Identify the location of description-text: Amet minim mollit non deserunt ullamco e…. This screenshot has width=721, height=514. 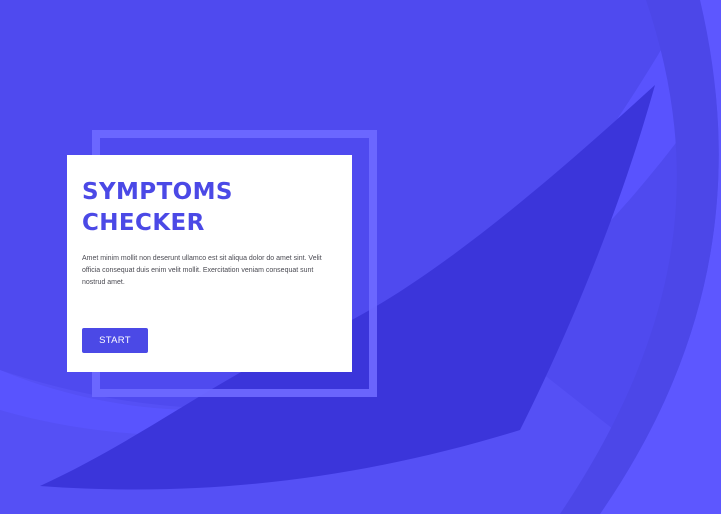
(202, 270).